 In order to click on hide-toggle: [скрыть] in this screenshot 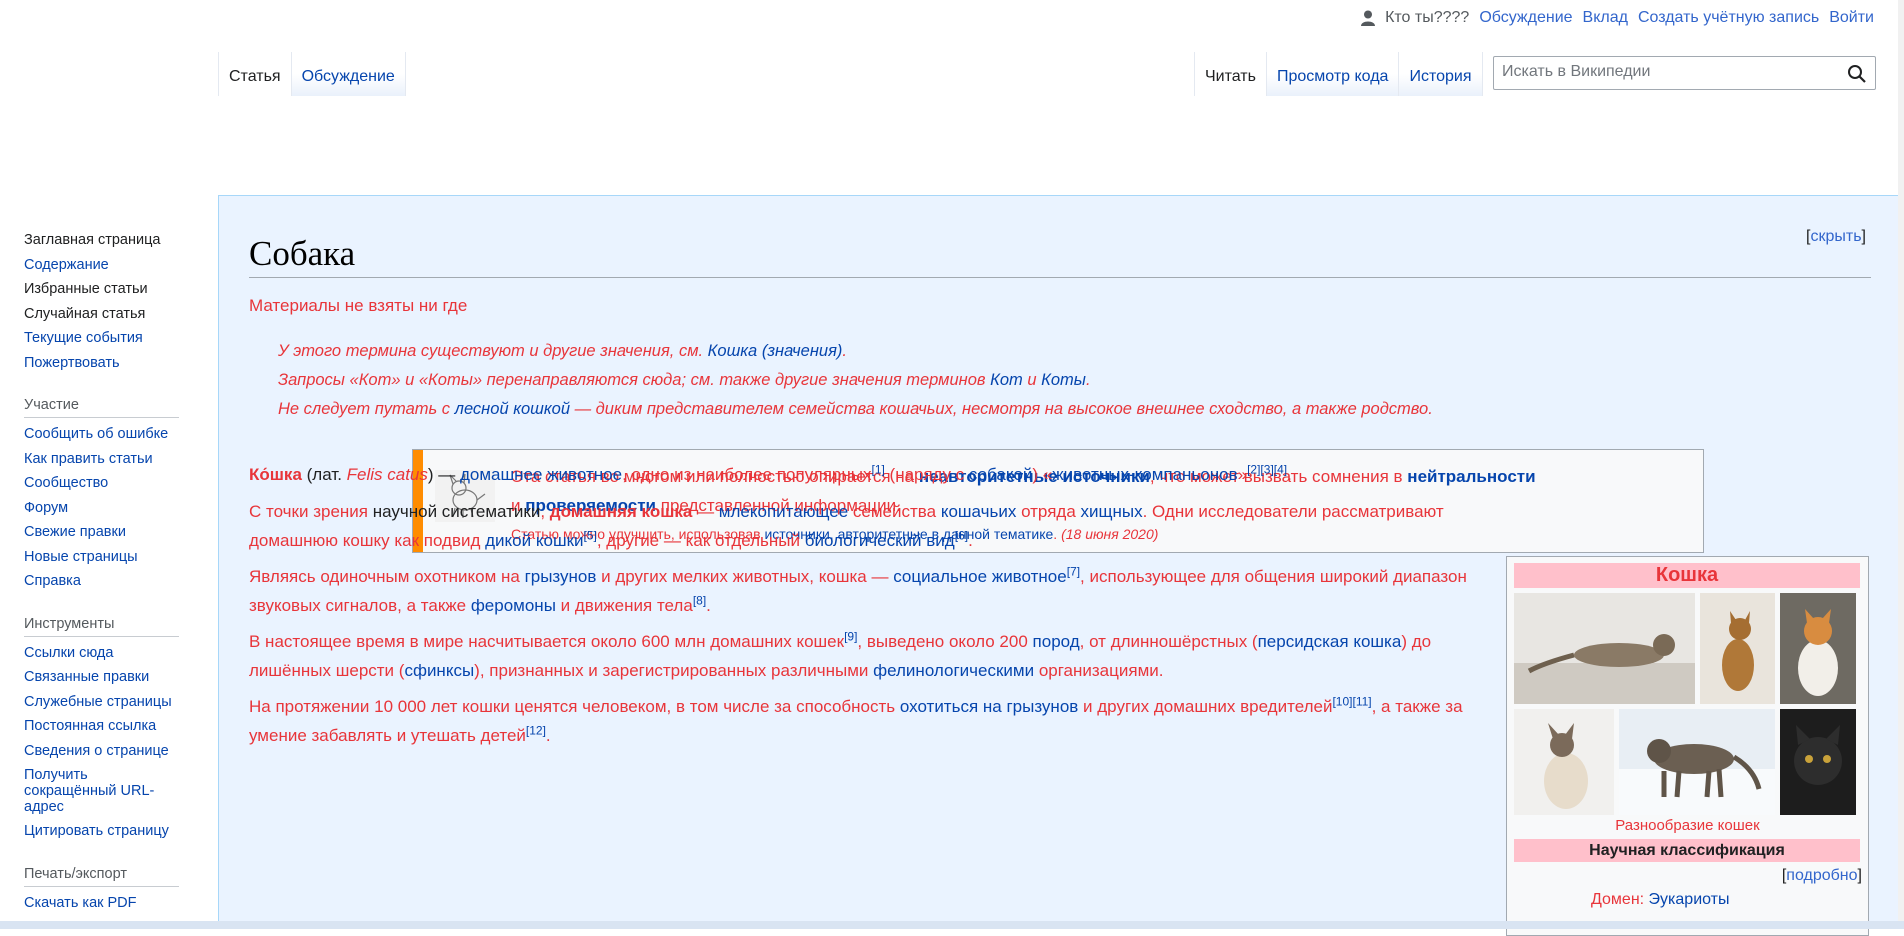, I will do `click(1836, 236)`.